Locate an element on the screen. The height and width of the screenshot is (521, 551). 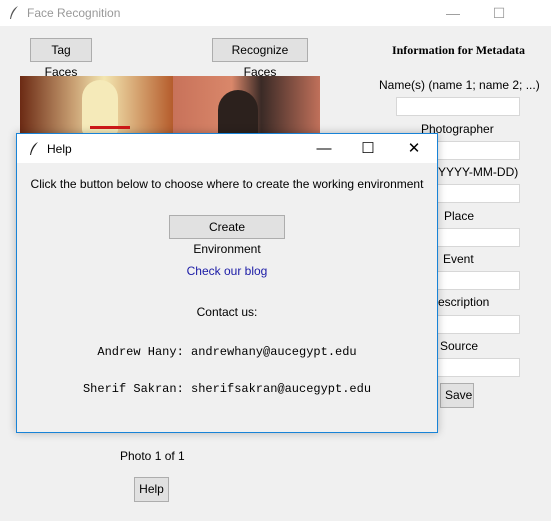
blog-link: Check our blog is located at coordinates (227, 271).